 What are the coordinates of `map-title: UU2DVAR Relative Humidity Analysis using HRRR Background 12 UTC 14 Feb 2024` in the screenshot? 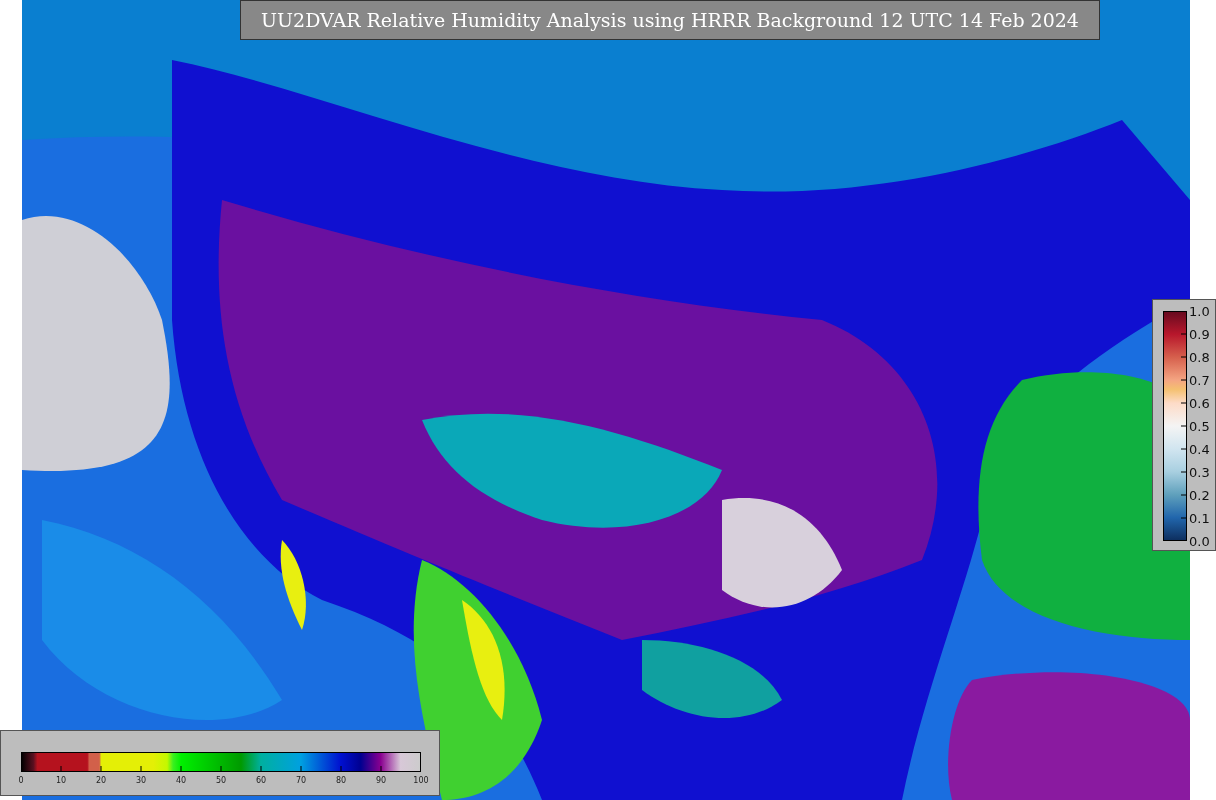 It's located at (670, 20).